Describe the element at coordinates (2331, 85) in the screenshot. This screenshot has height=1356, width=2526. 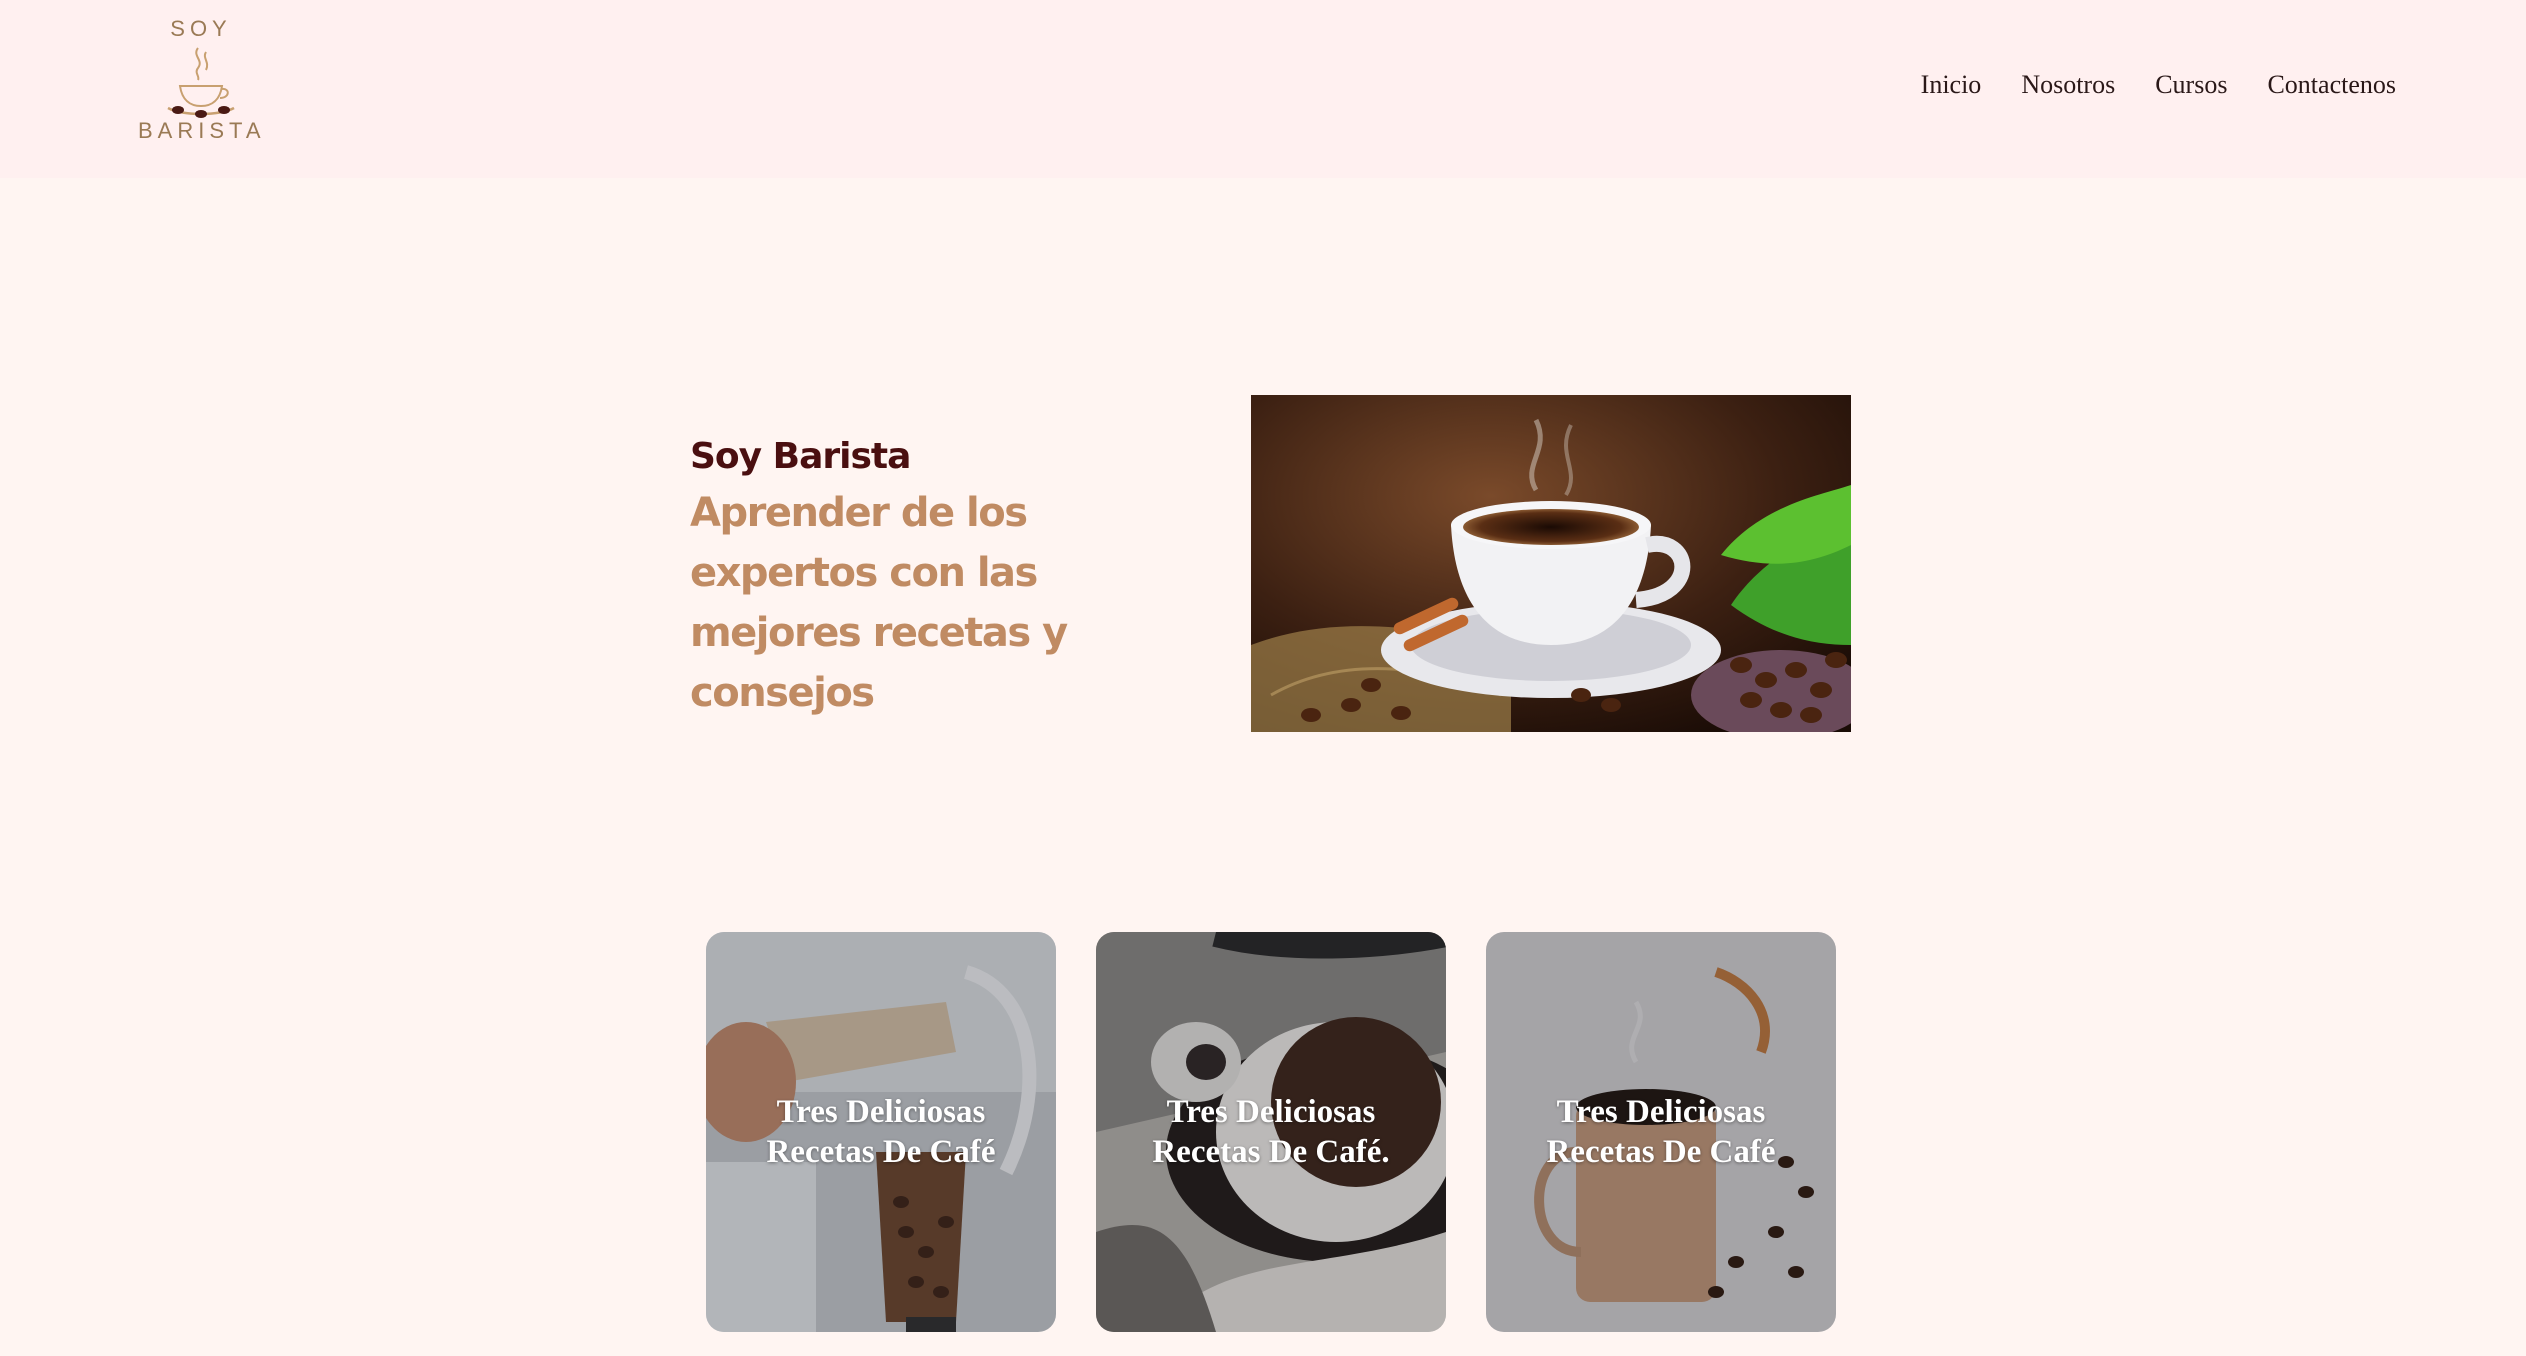
I see `nav-link-contactenos: Contactenos` at that location.